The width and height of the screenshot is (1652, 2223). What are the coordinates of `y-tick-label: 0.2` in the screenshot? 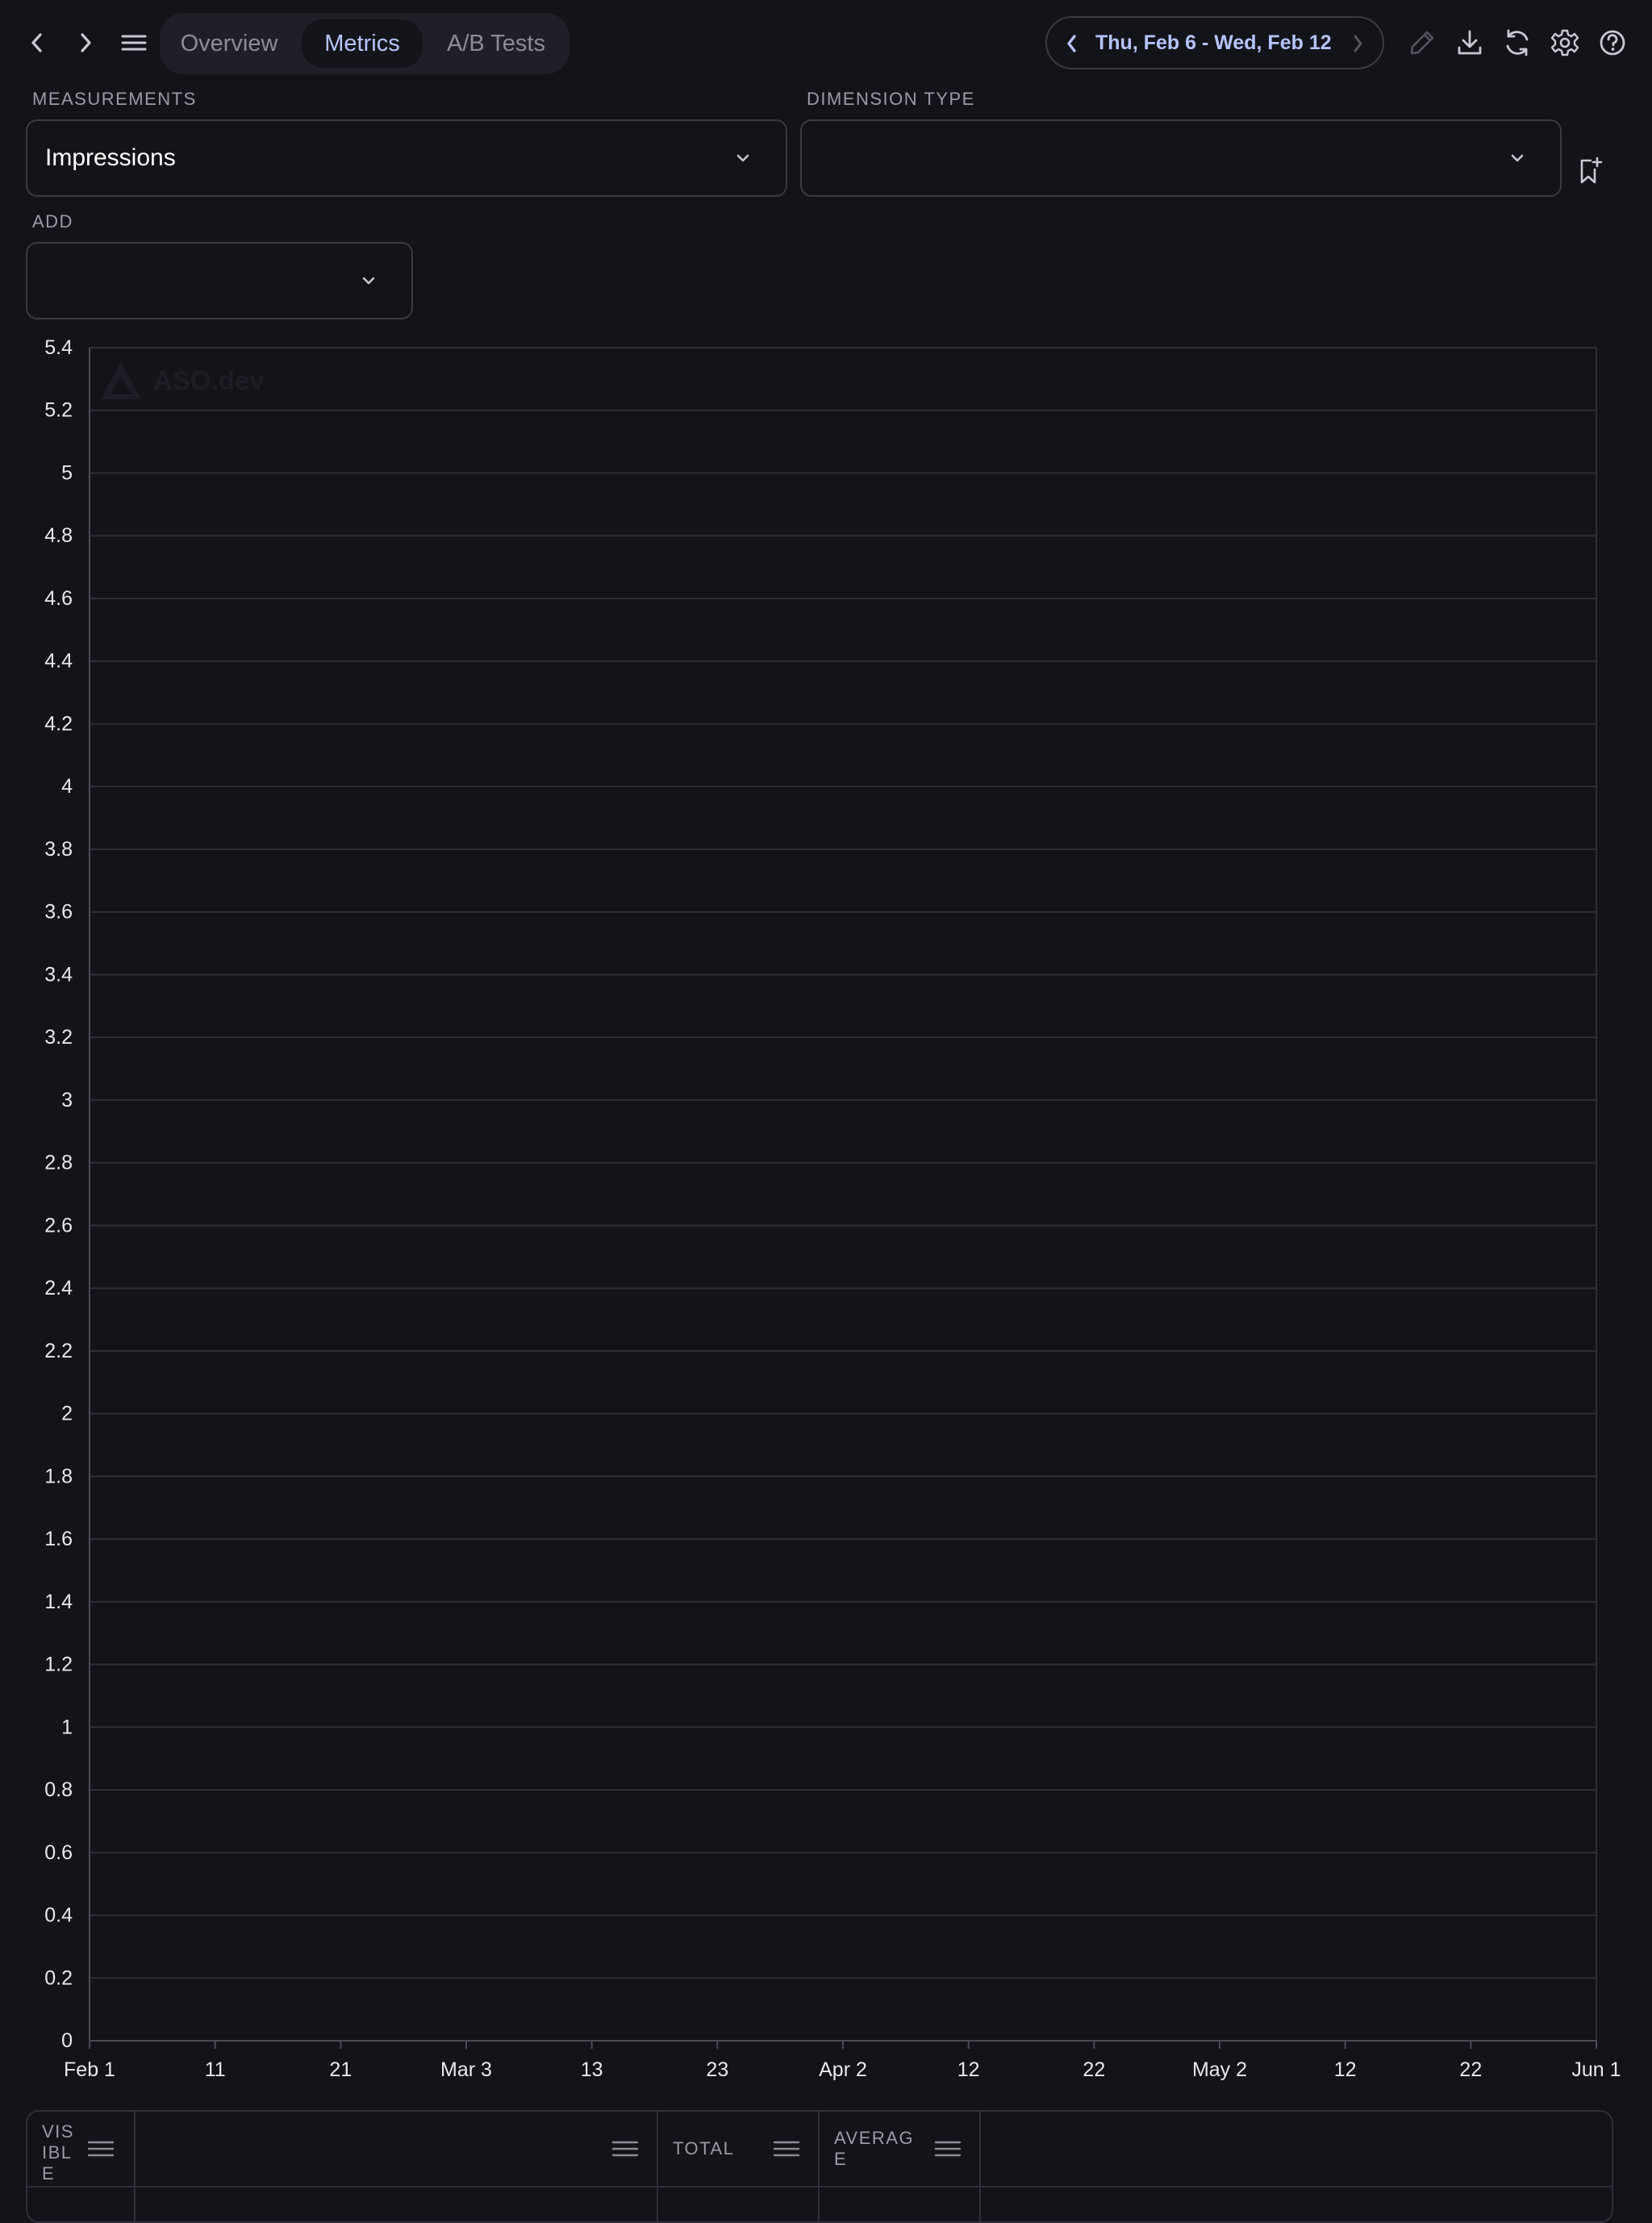 It's located at (58, 1977).